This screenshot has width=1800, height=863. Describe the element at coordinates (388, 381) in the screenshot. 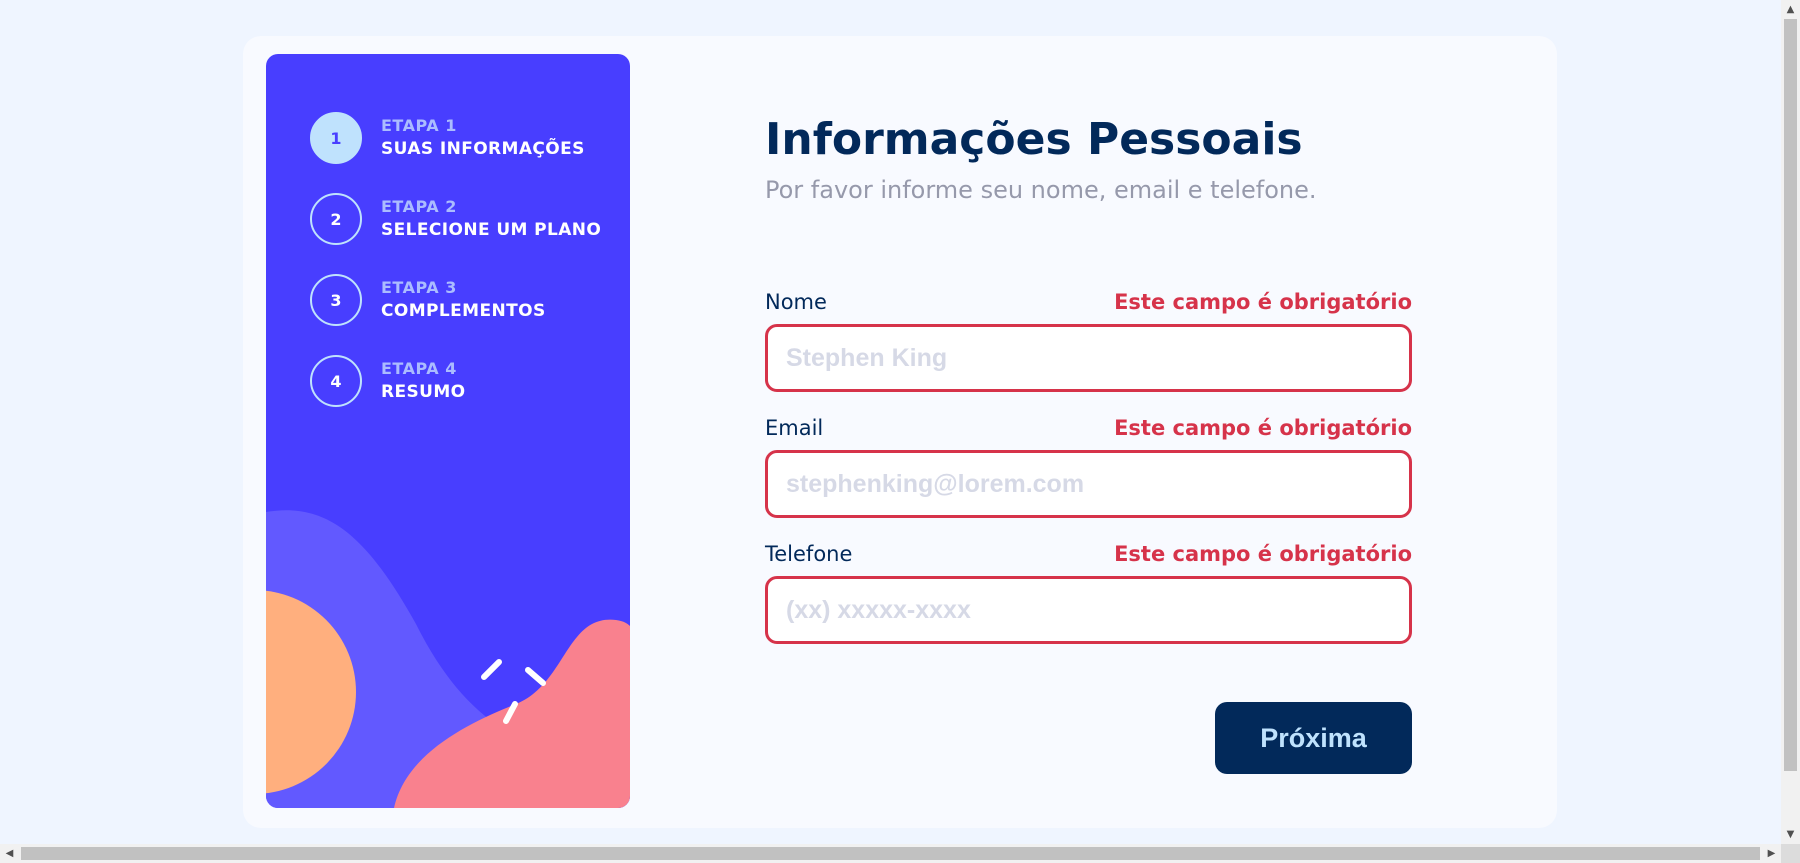

I see `step-item-4: 4 ETAPA 4 RESUMO` at that location.